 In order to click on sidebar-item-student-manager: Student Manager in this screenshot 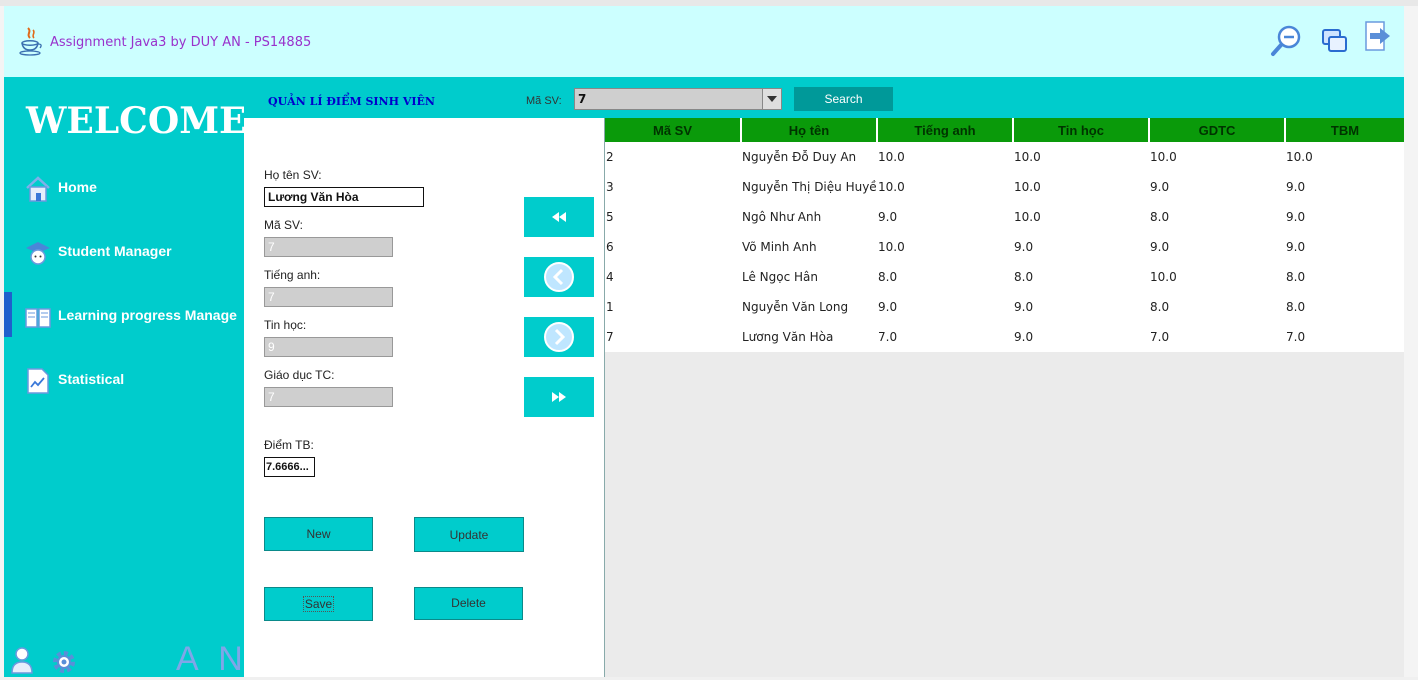, I will do `click(124, 252)`.